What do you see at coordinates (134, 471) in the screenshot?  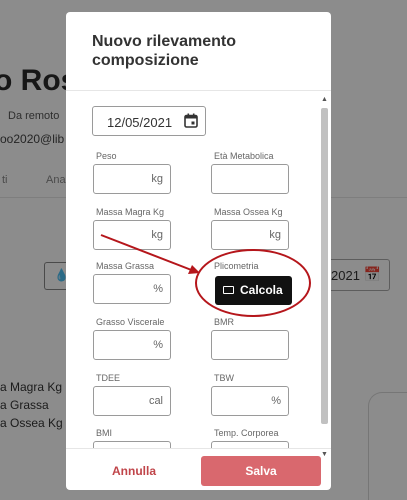 I see `cancel-button: Annulla` at bounding box center [134, 471].